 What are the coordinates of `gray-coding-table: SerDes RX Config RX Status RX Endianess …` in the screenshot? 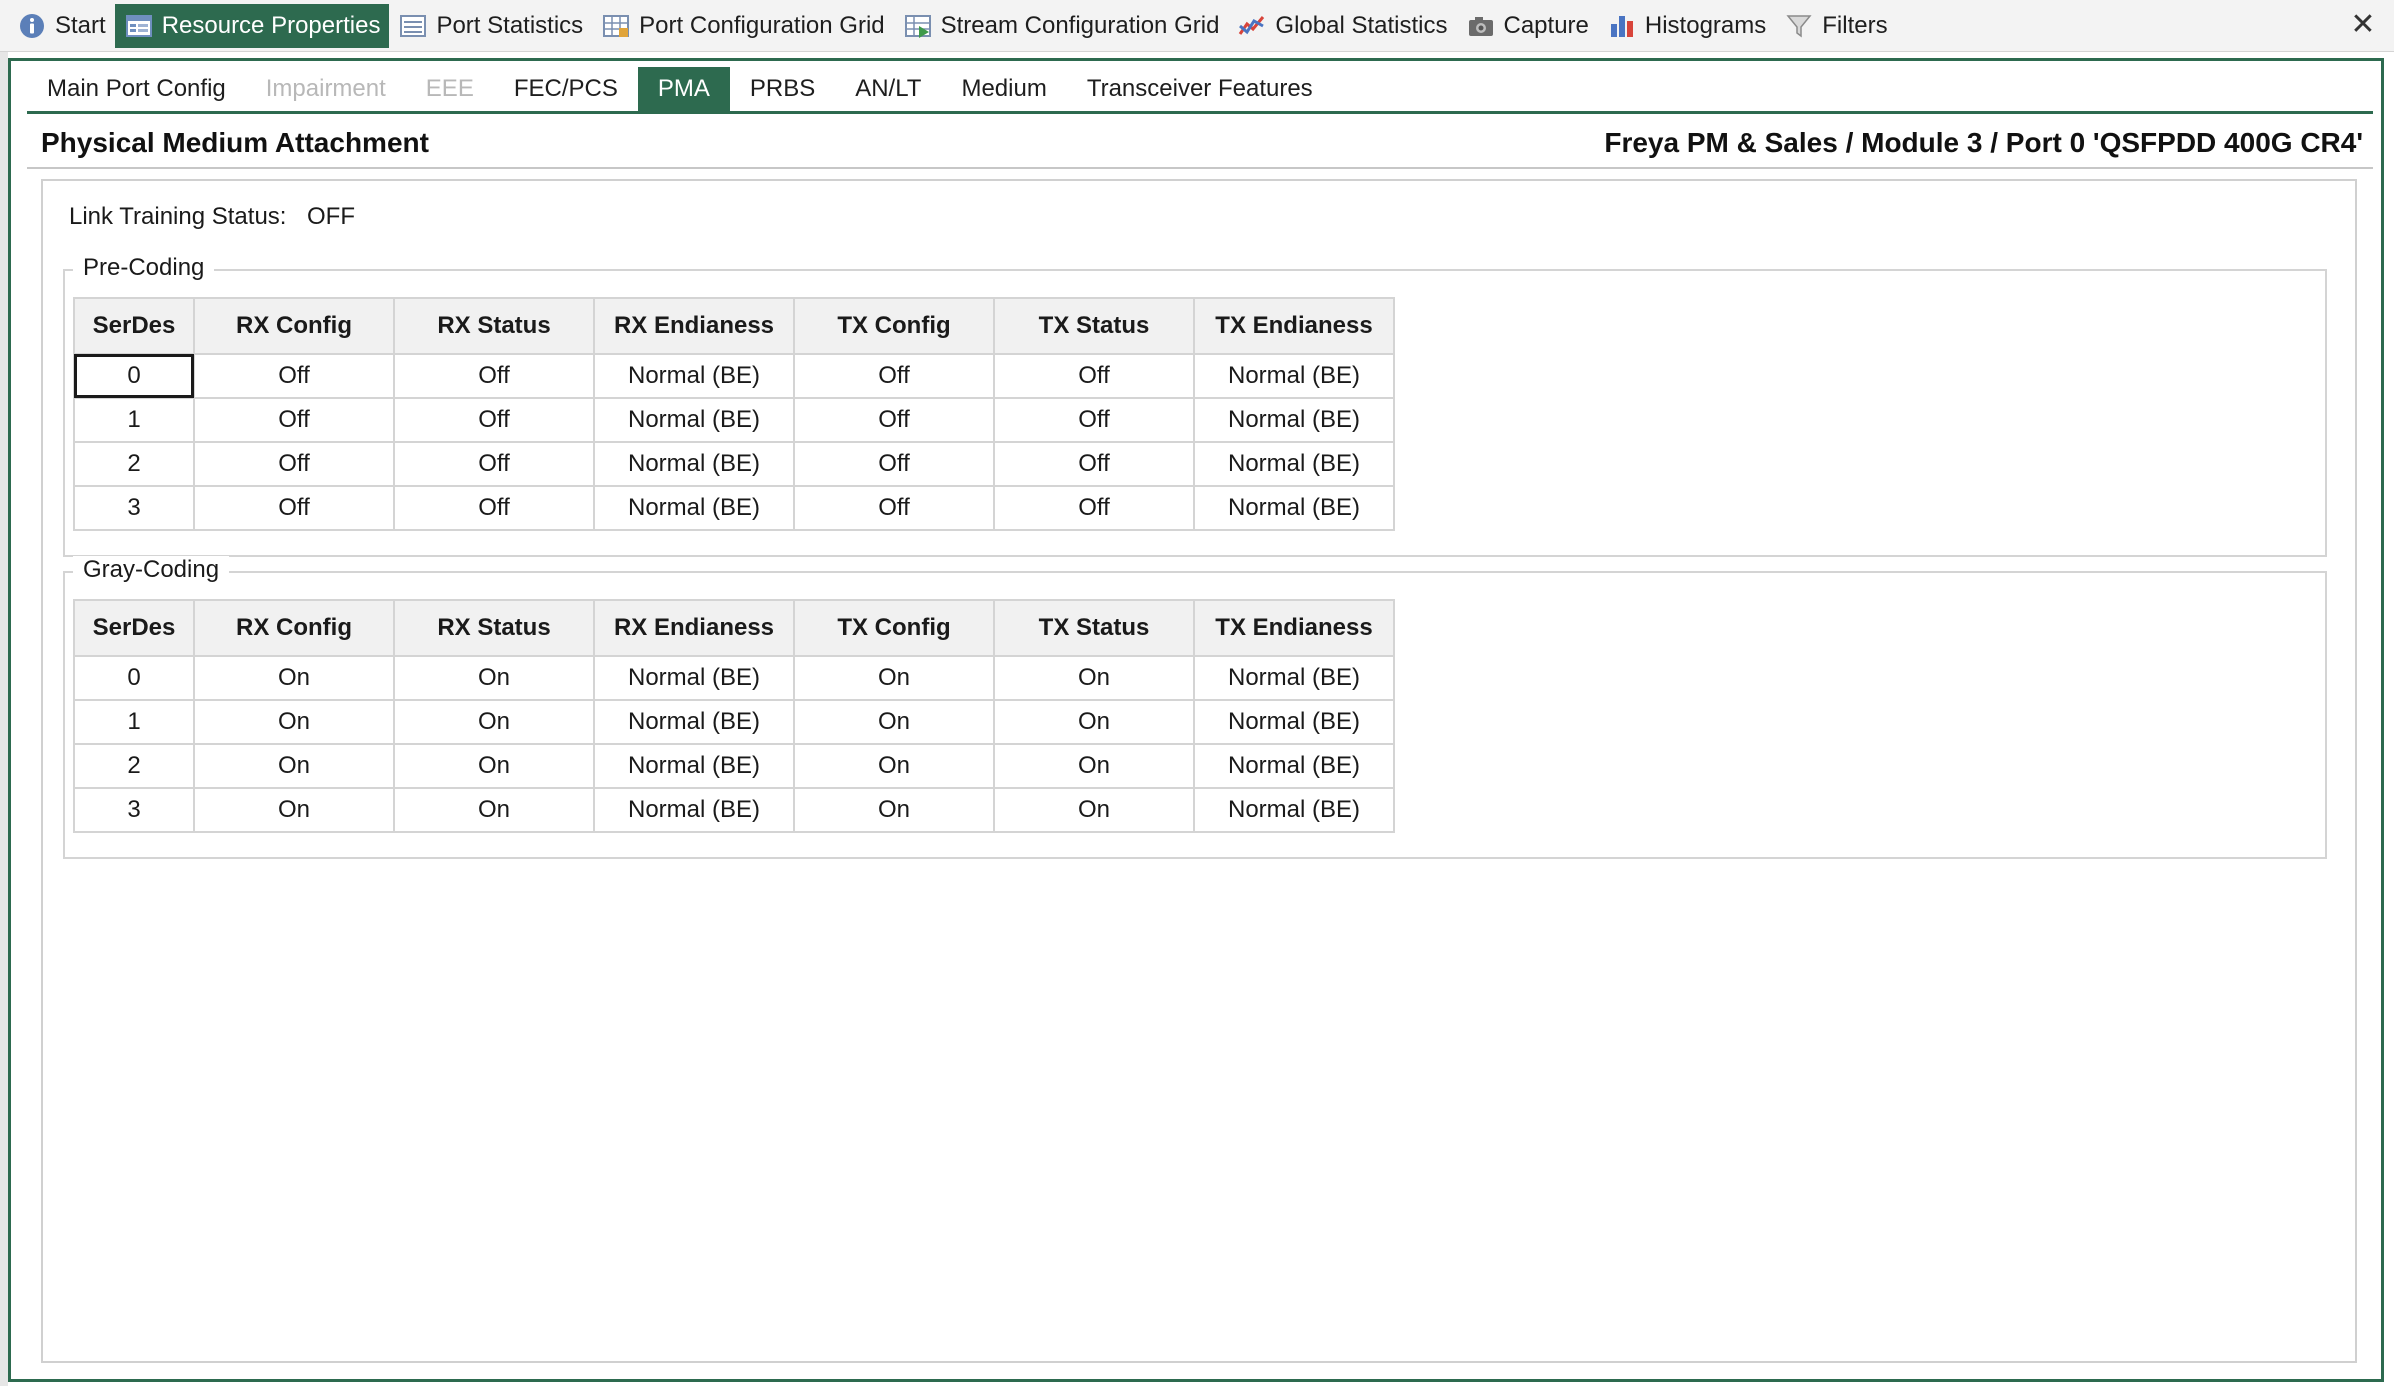 It's located at (734, 716).